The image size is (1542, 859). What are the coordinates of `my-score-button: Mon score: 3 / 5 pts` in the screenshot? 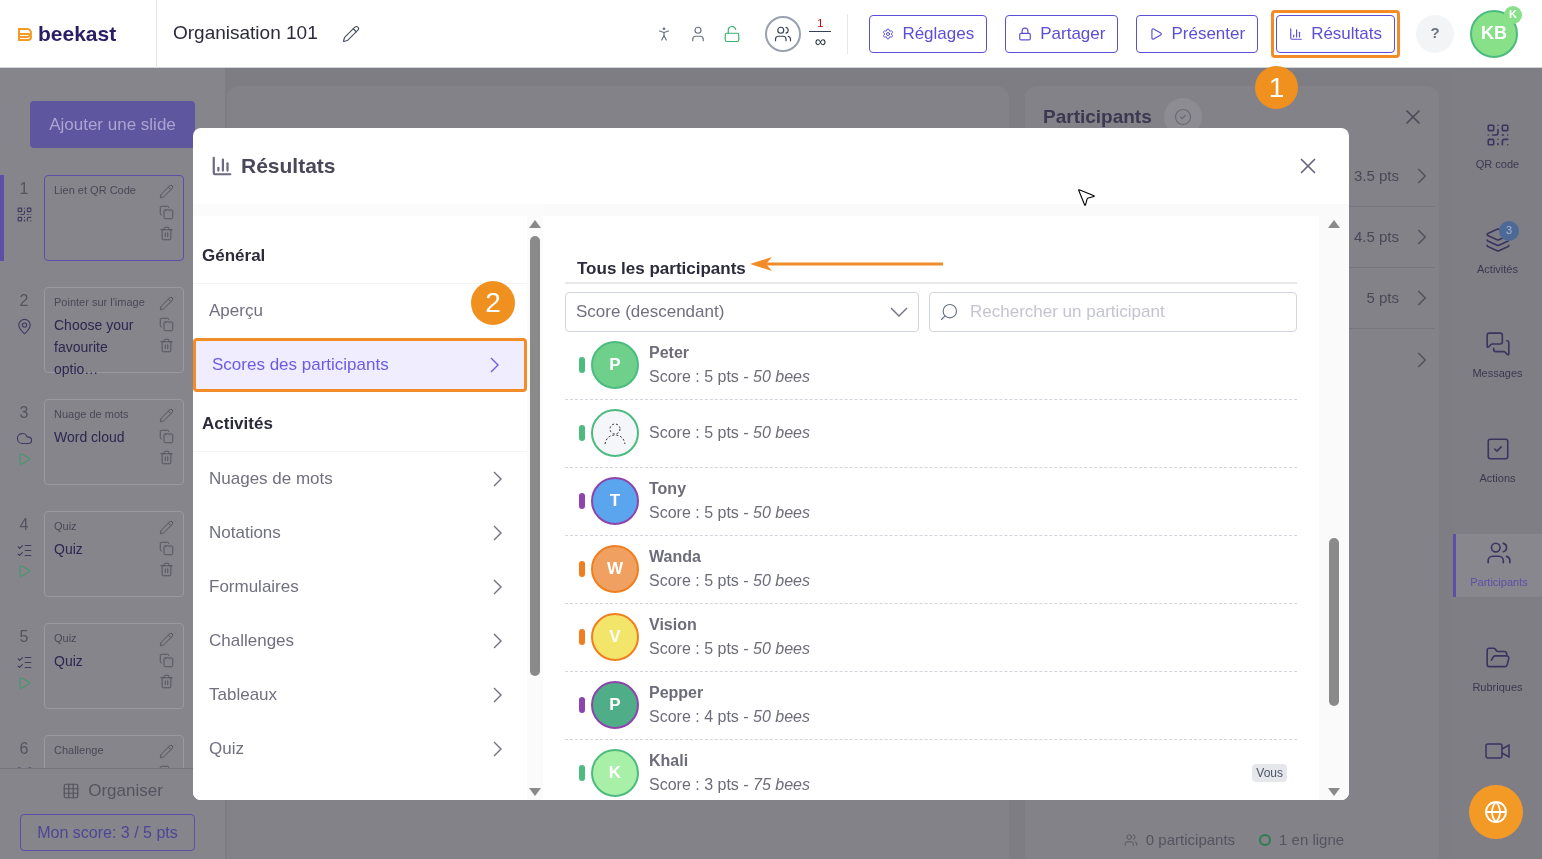 It's located at (107, 832).